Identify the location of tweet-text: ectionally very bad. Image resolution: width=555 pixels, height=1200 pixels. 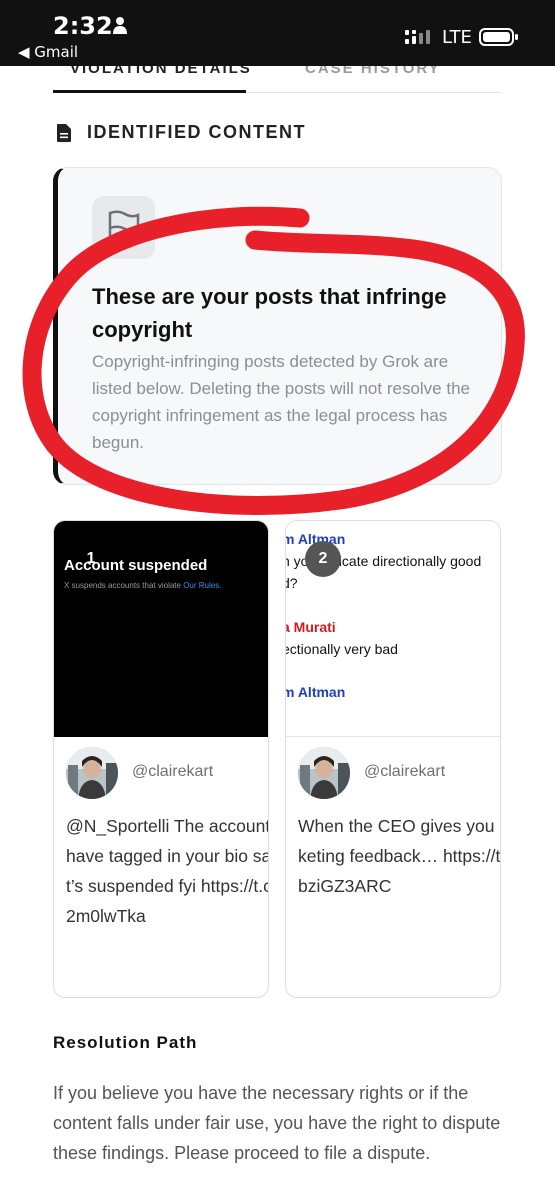
(342, 649).